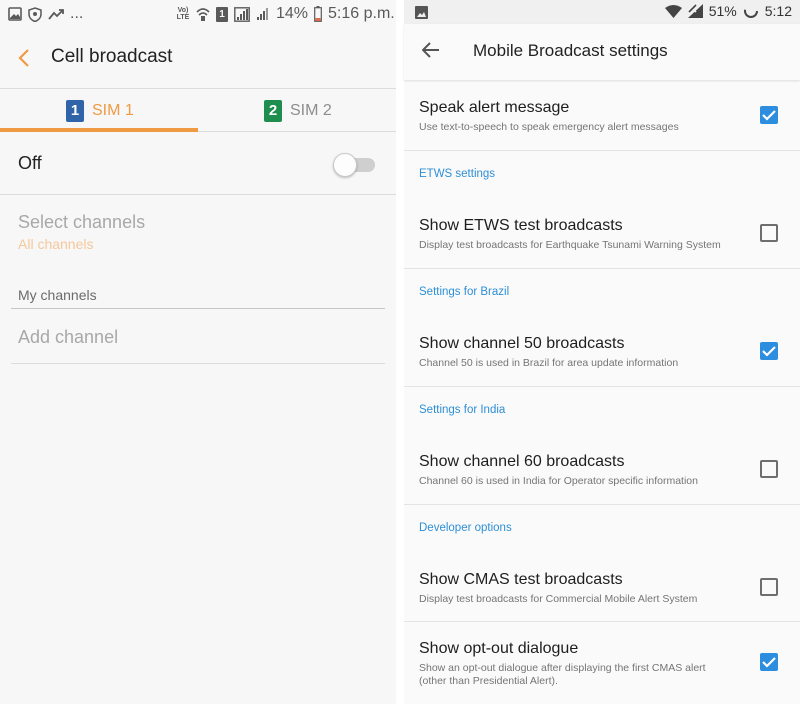 Image resolution: width=800 pixels, height=704 pixels. What do you see at coordinates (112, 56) in the screenshot?
I see `page-title: Cell broadcast` at bounding box center [112, 56].